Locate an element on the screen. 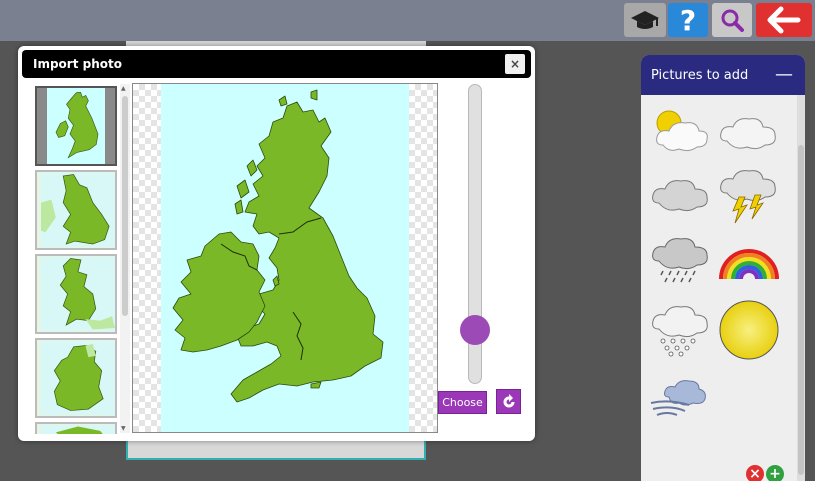 The image size is (815, 481). search-icon is located at coordinates (732, 20).